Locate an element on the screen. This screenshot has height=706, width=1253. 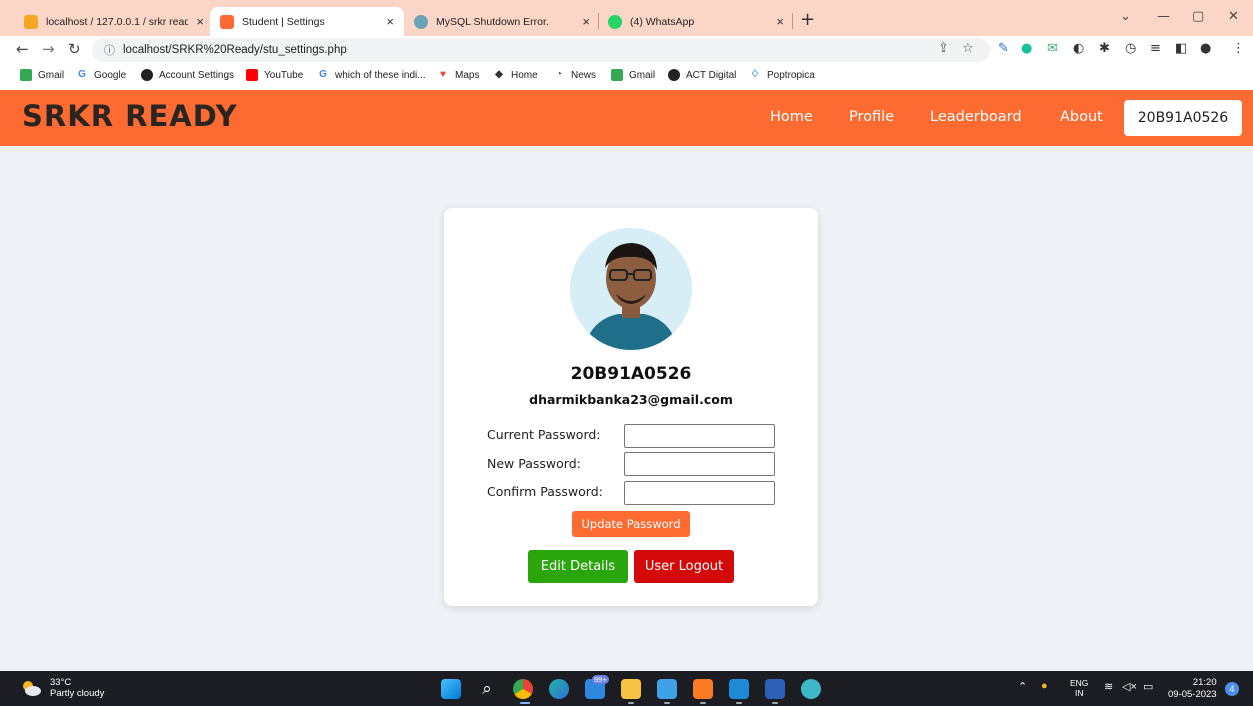
site-logo: SRKR READY is located at coordinates (130, 116).